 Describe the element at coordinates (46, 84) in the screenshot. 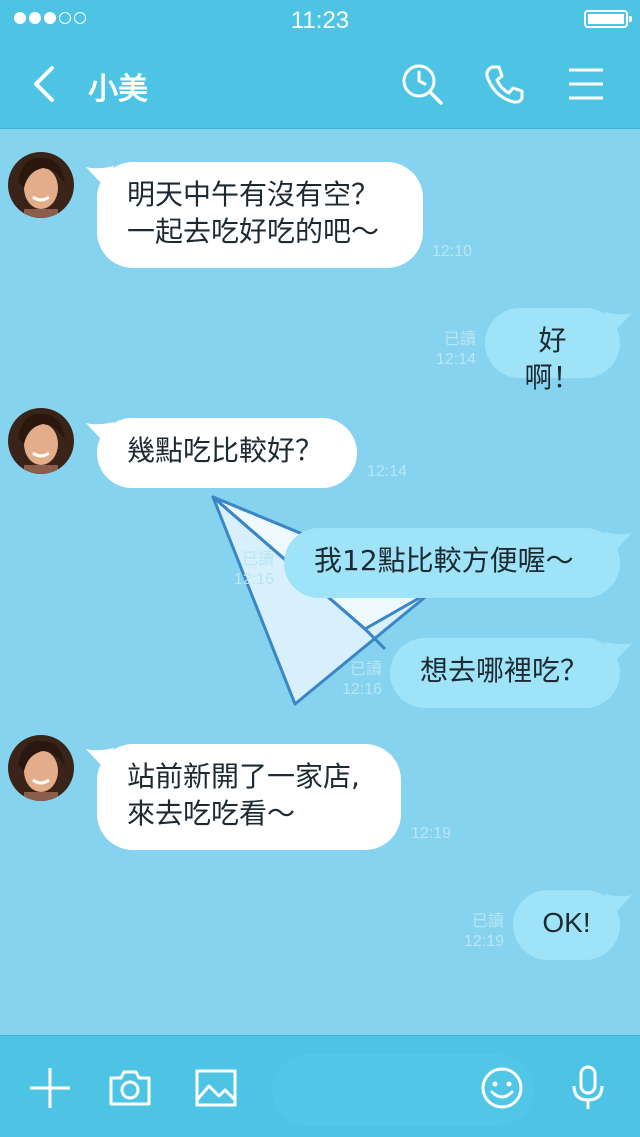

I see `back-icon` at that location.